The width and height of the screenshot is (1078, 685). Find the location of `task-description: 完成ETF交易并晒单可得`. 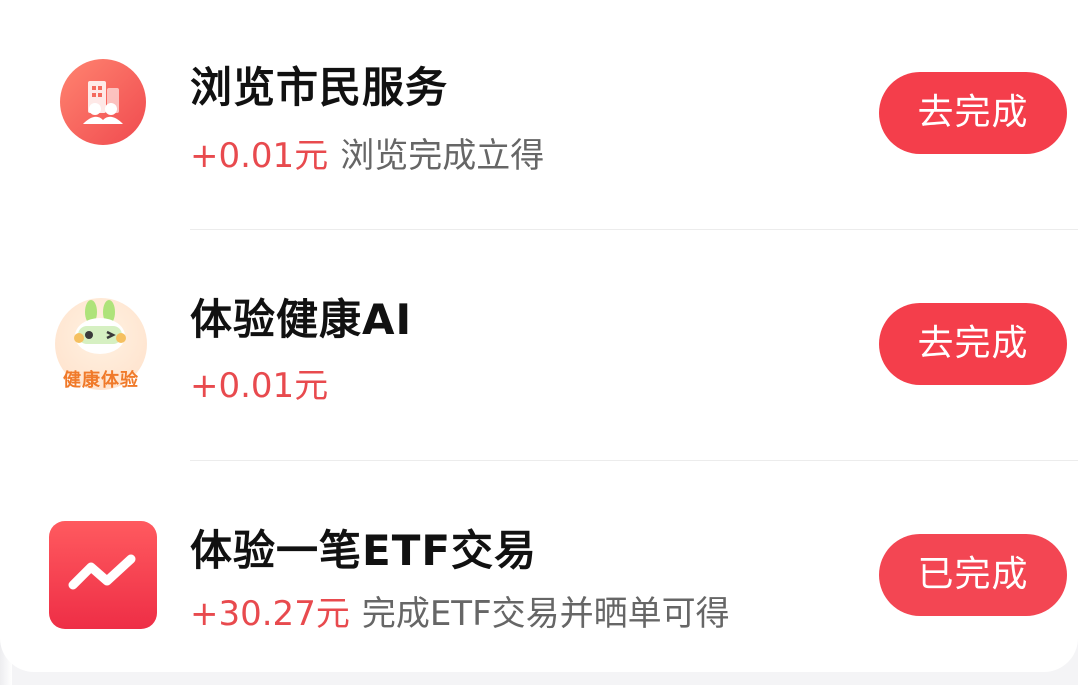

task-description: 完成ETF交易并晒单可得 is located at coordinates (545, 614).